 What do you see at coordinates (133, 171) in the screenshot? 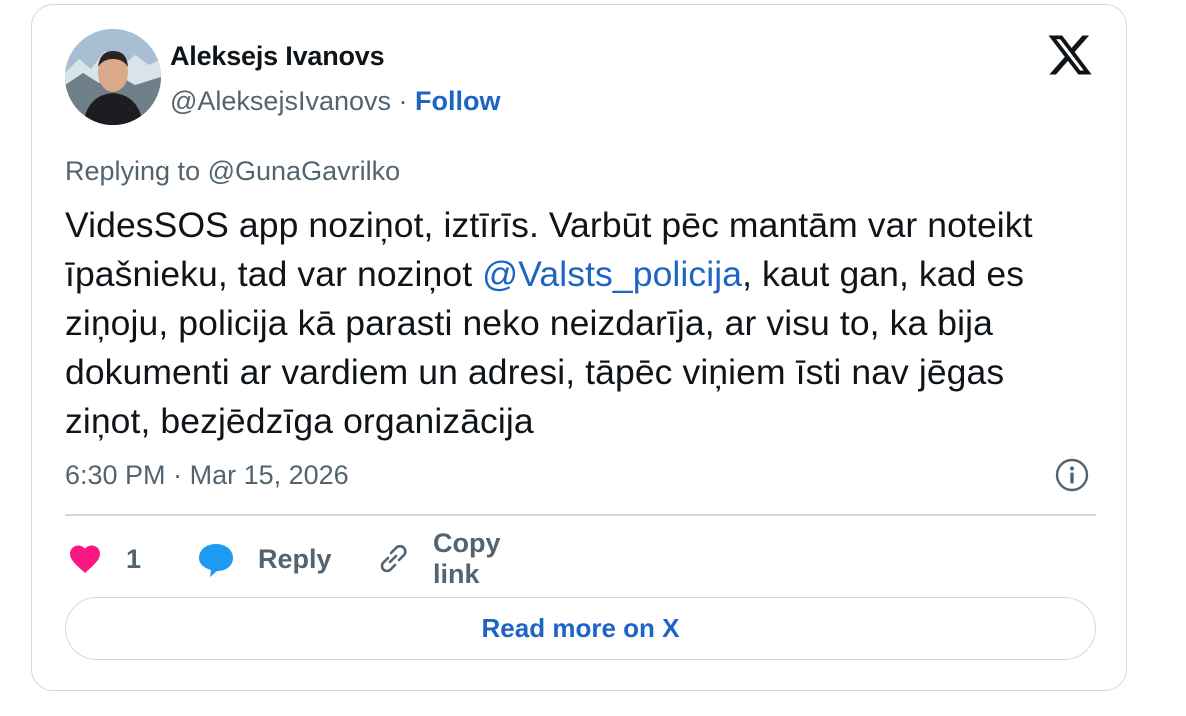
I see `replying-prefix: Replying to` at bounding box center [133, 171].